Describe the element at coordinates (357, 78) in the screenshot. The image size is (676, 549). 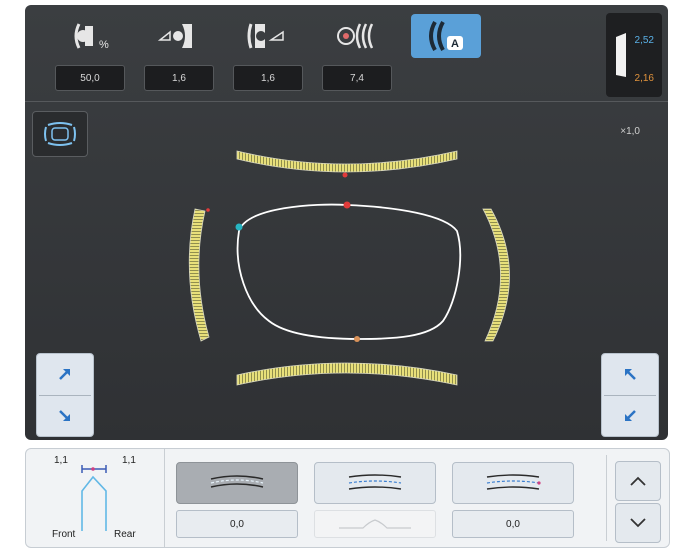
I see `bevel-curve-value: 7,4` at that location.